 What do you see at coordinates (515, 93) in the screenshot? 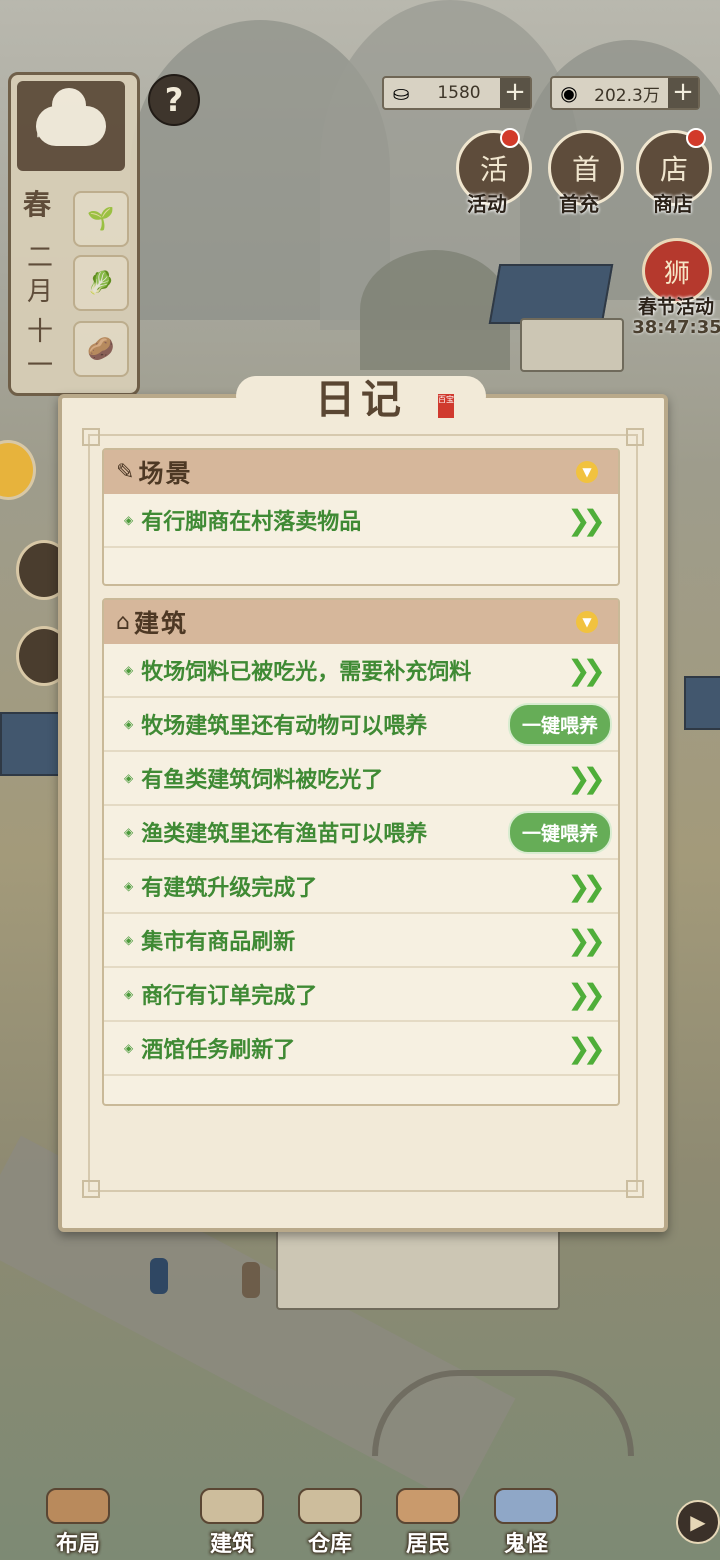
I see `add-silver-button: +` at bounding box center [515, 93].